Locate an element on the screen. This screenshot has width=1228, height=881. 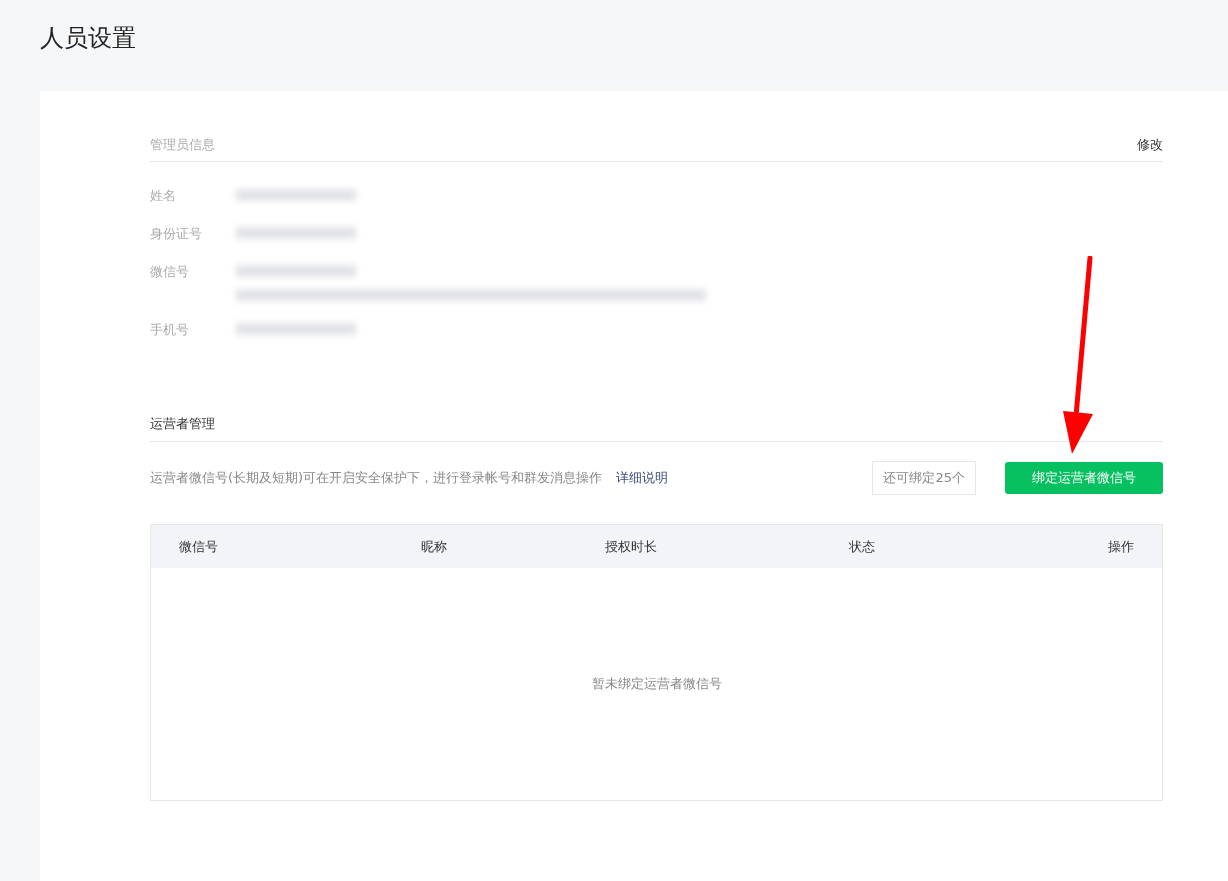
column-header: 授权时长 is located at coordinates (631, 546).